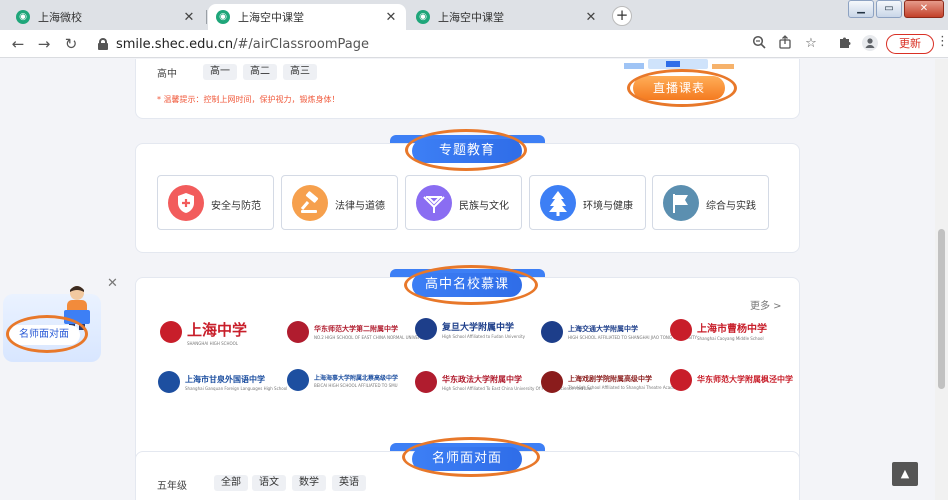 This screenshot has width=948, height=500. I want to click on minimize-button: ▁, so click(861, 9).